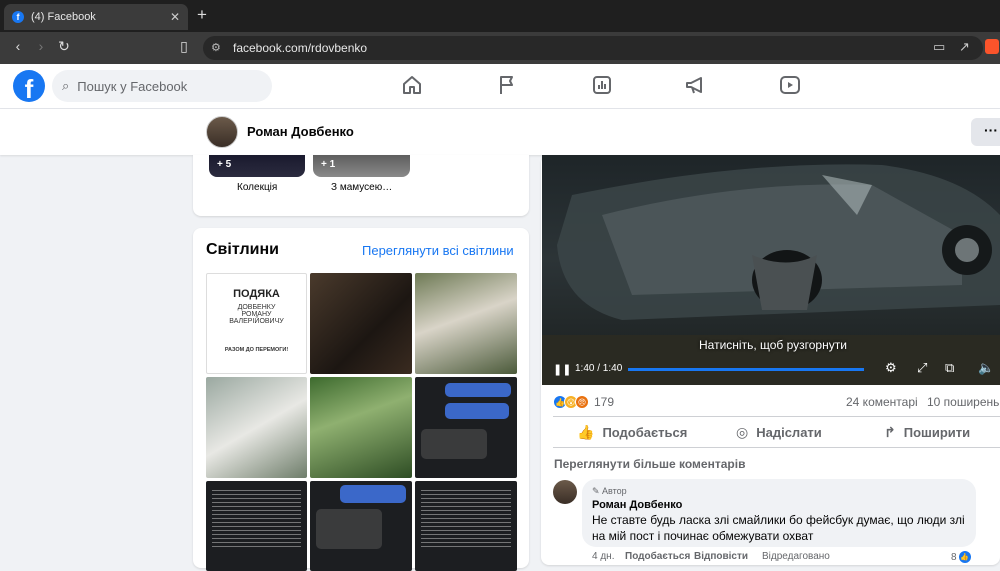 This screenshot has height=571, width=1000. I want to click on send-button: ◎ Надіслати, so click(779, 432).